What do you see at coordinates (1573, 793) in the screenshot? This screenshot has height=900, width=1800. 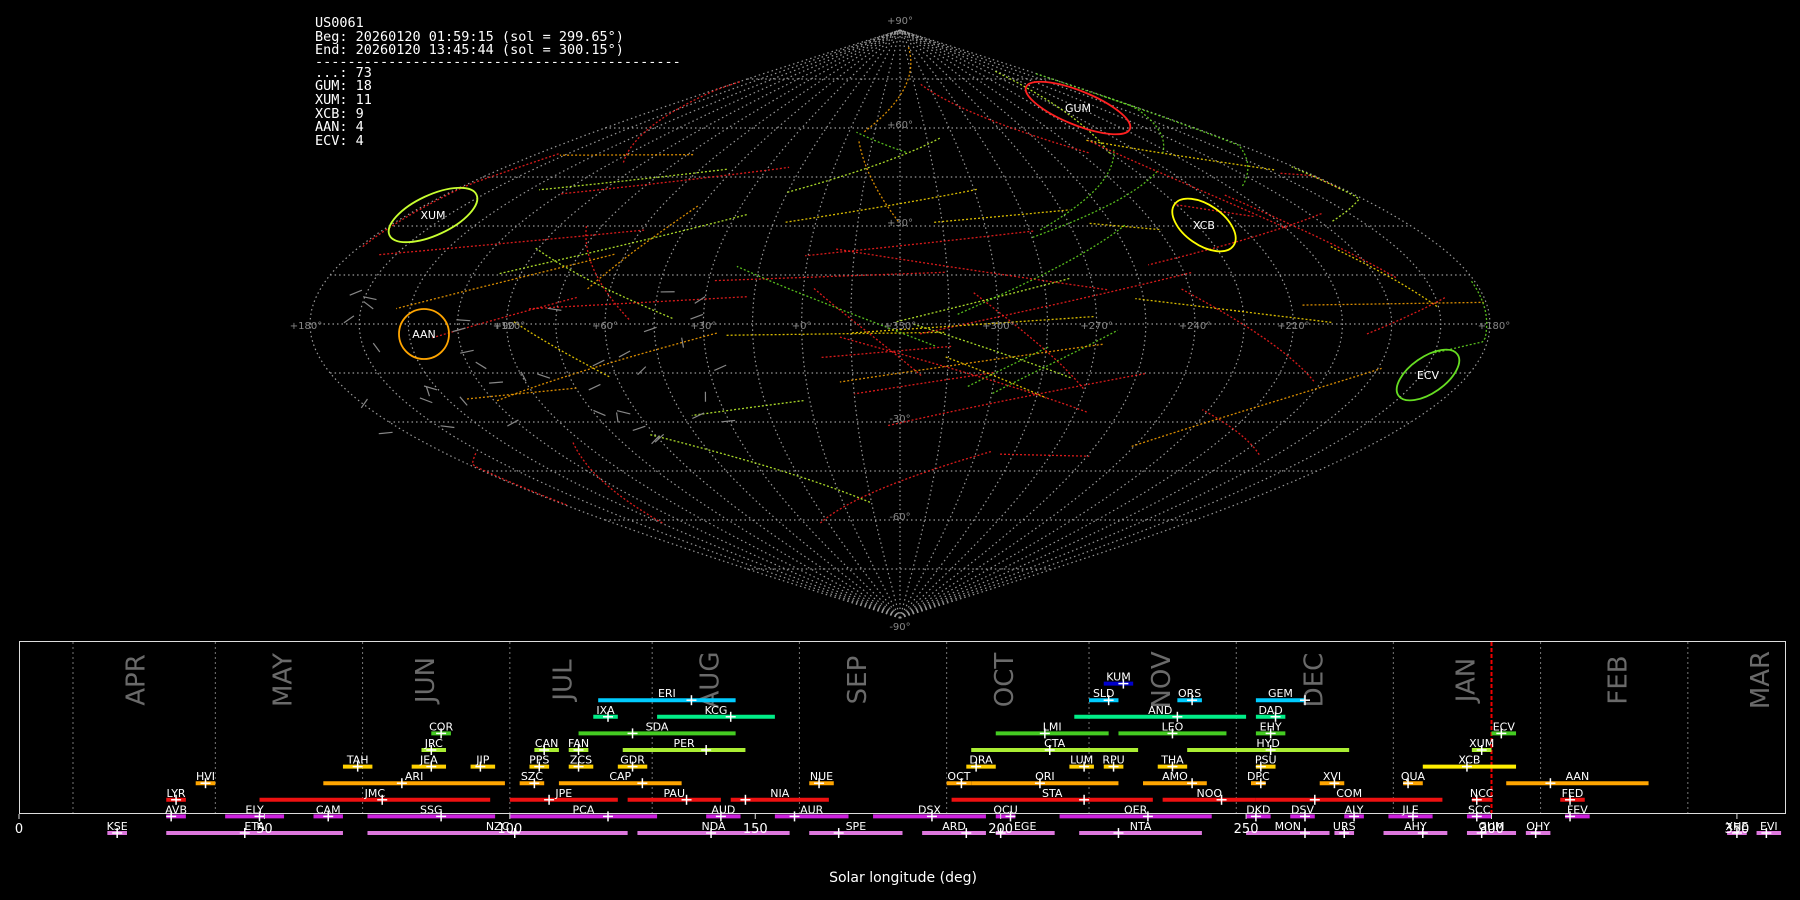 I see `shower-label: FED` at bounding box center [1573, 793].